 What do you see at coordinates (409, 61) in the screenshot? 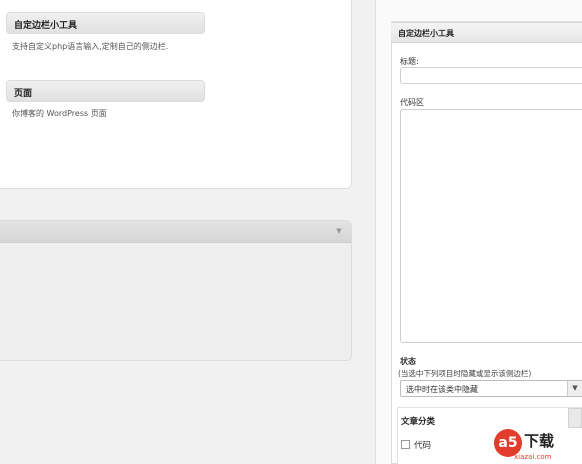
I see `title-label: 标题:` at bounding box center [409, 61].